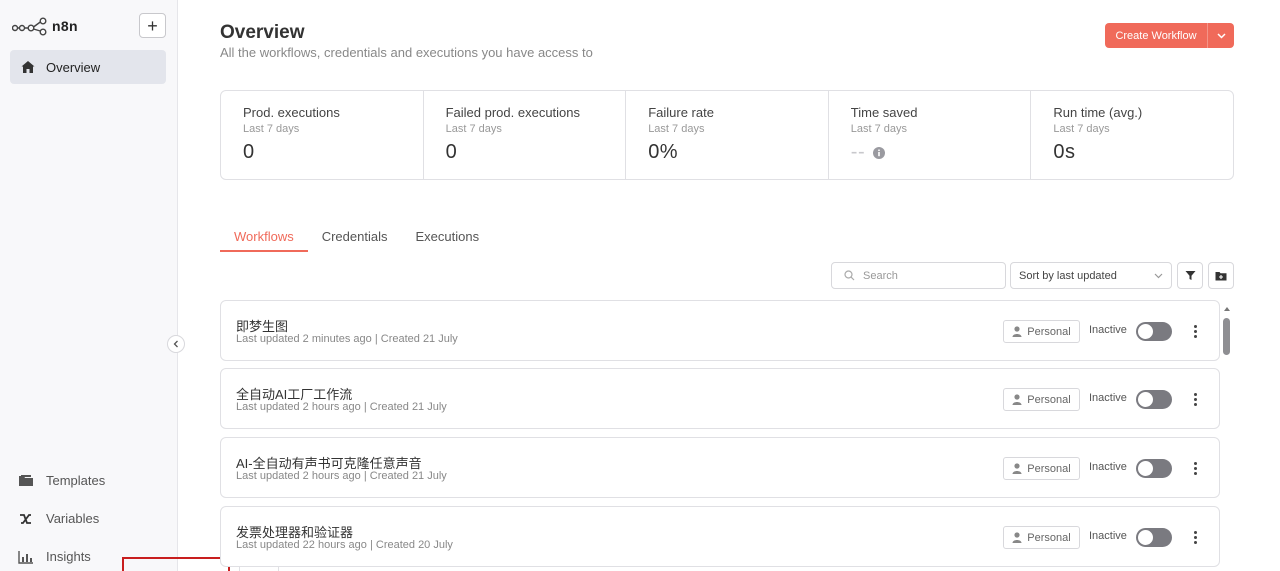 The height and width of the screenshot is (571, 1280). What do you see at coordinates (301, 545) in the screenshot?
I see `workflow-updated: Last updated 22 hours ago` at bounding box center [301, 545].